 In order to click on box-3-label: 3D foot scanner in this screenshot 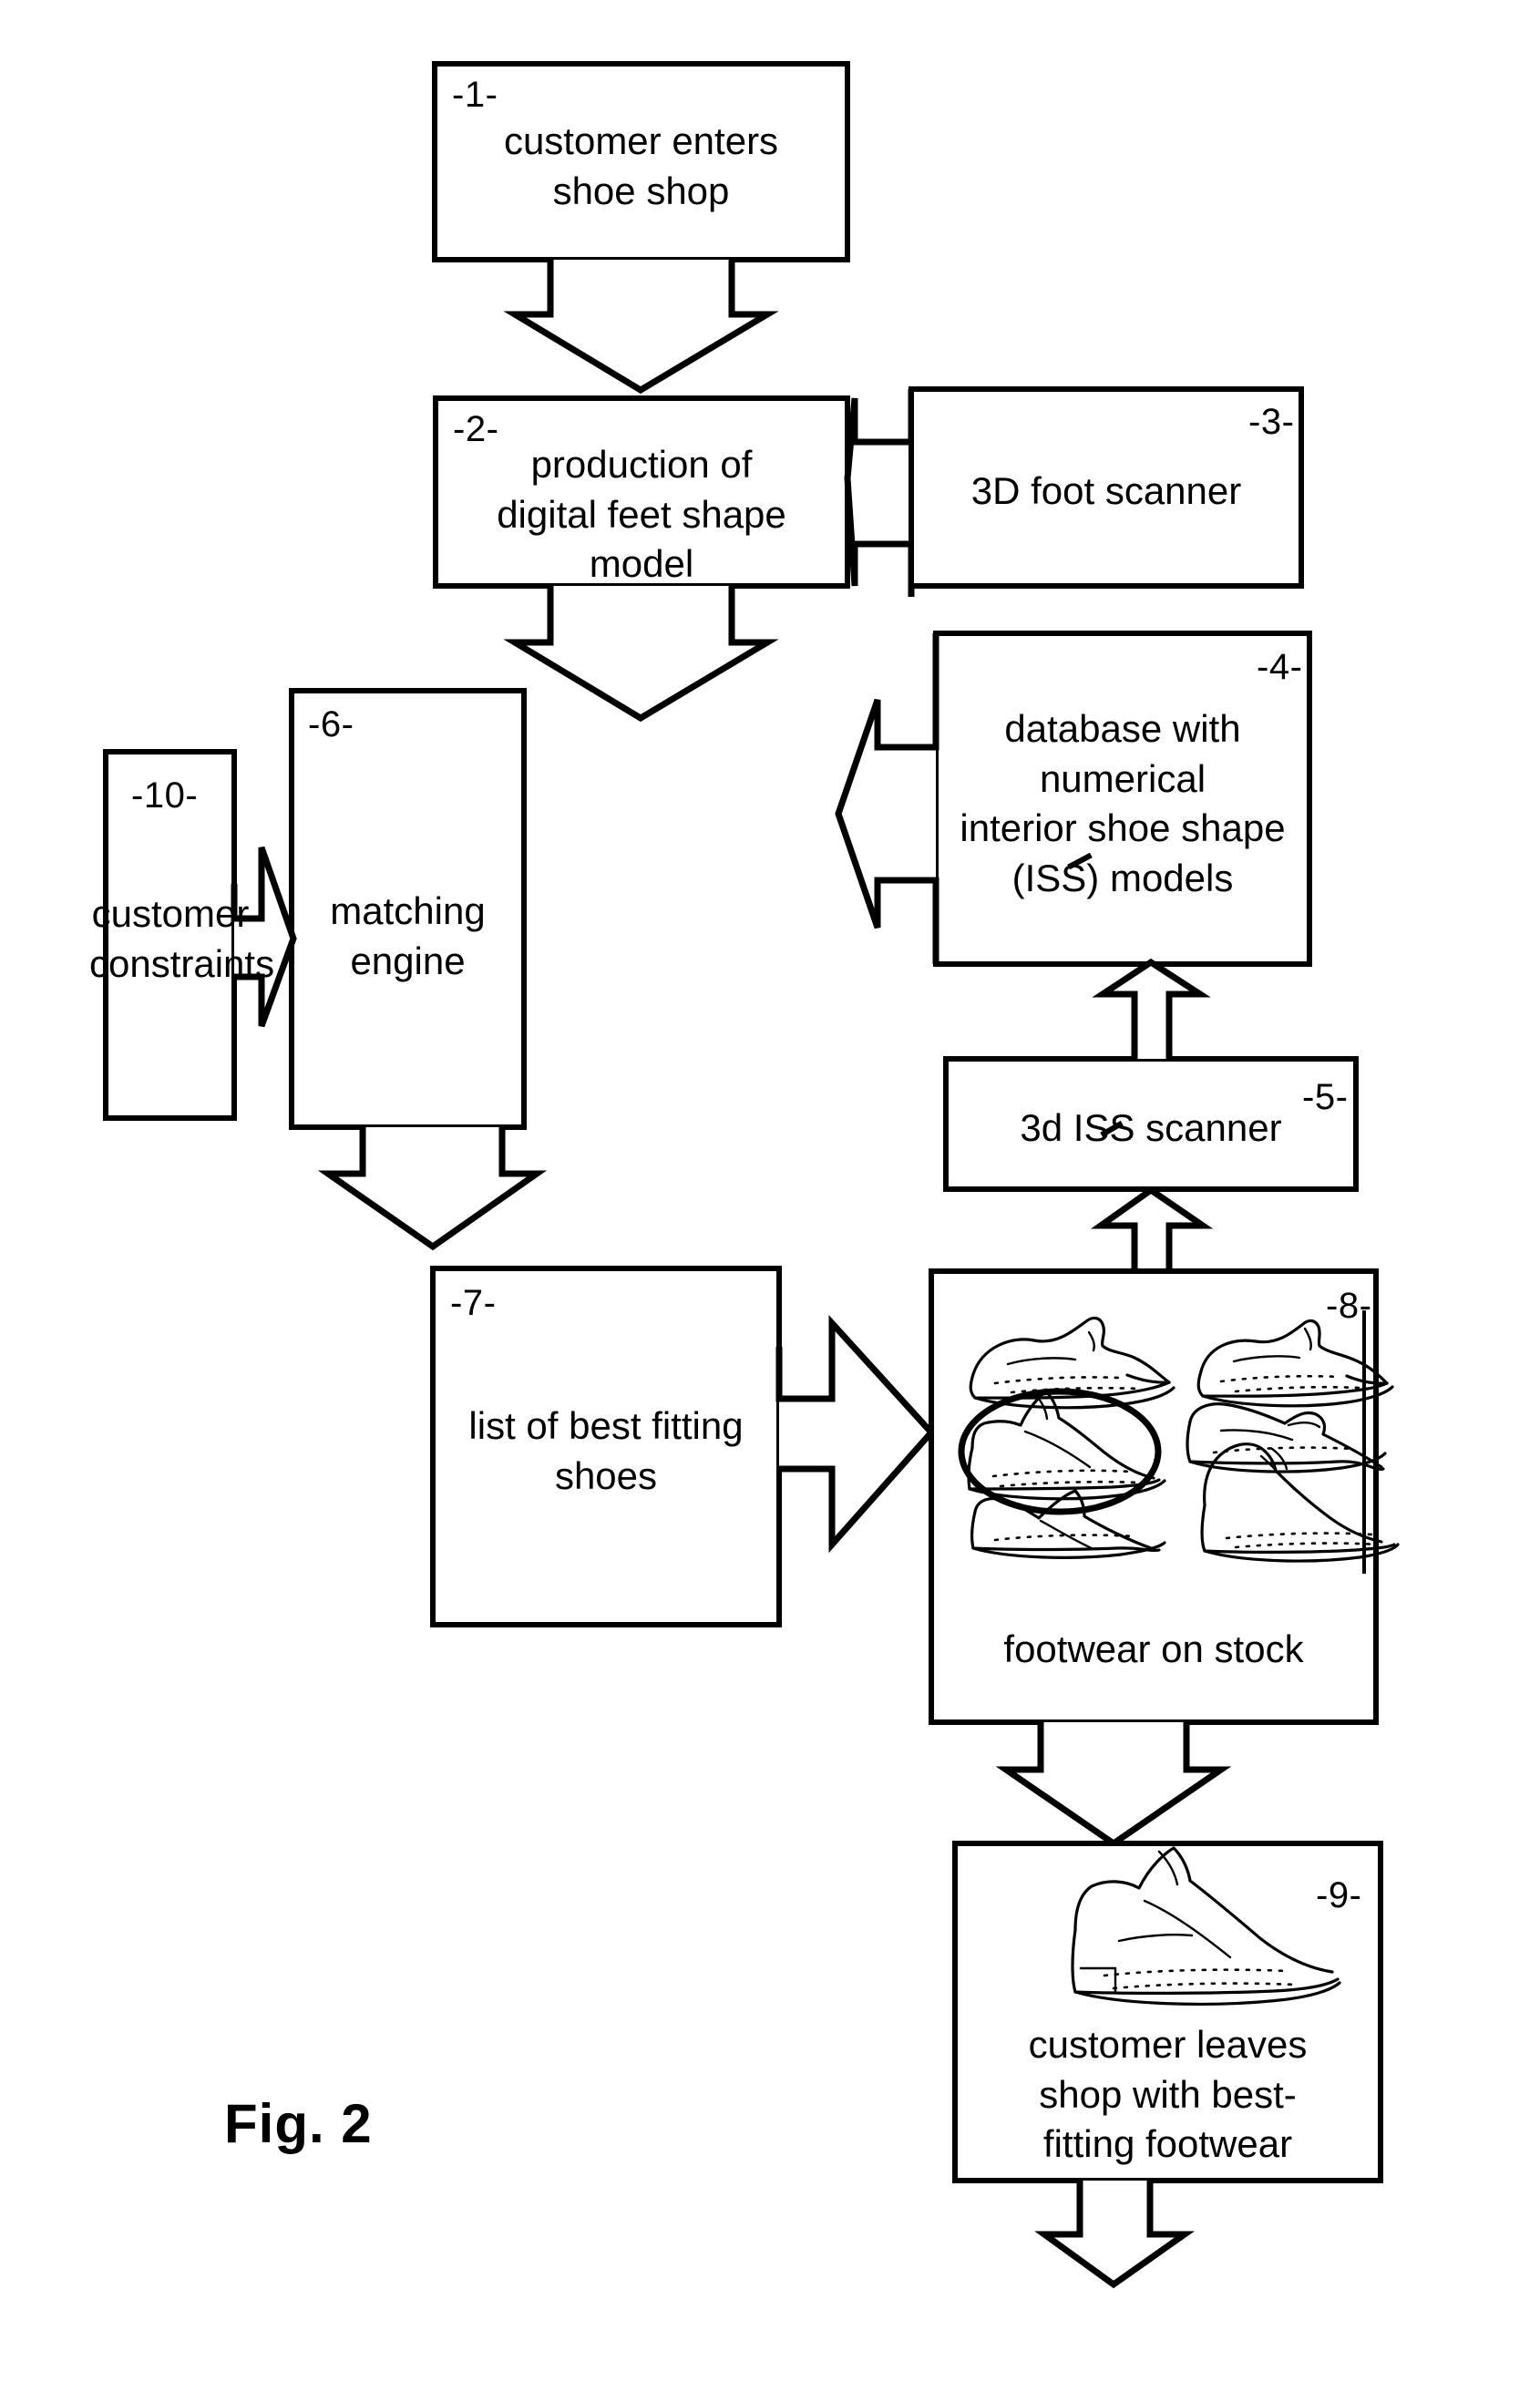, I will do `click(1106, 490)`.